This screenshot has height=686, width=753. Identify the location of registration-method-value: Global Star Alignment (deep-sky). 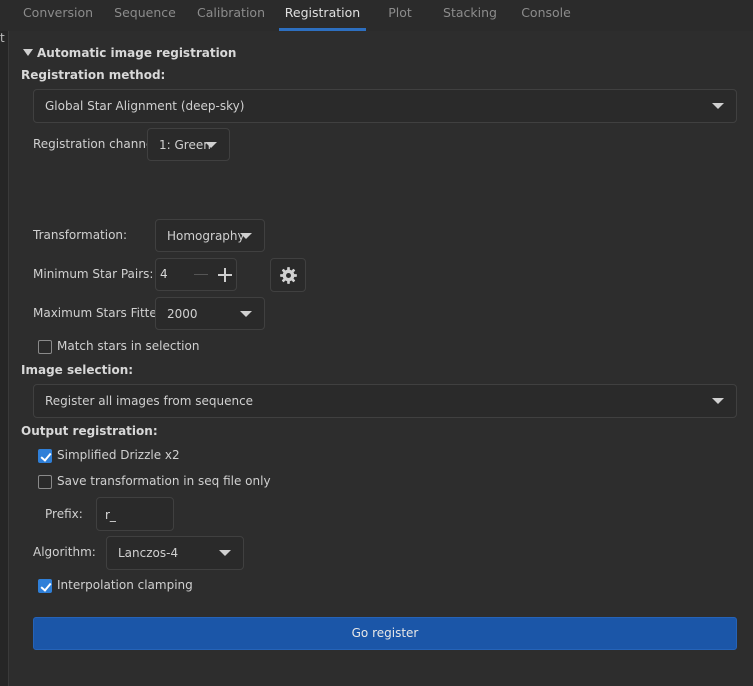
(145, 106).